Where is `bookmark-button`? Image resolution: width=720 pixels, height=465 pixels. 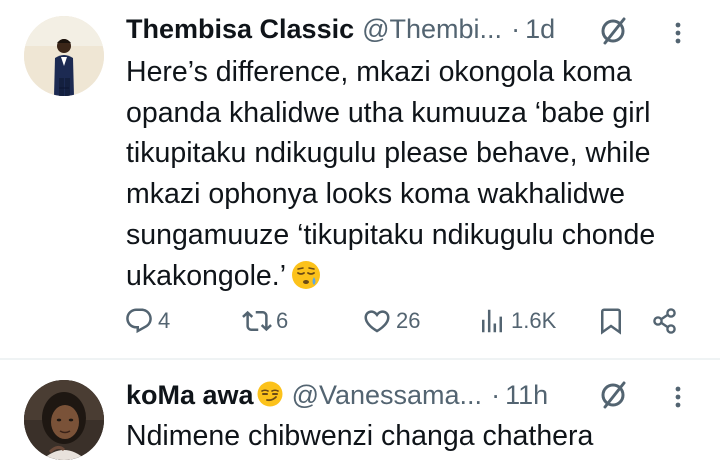
bookmark-button is located at coordinates (611, 321).